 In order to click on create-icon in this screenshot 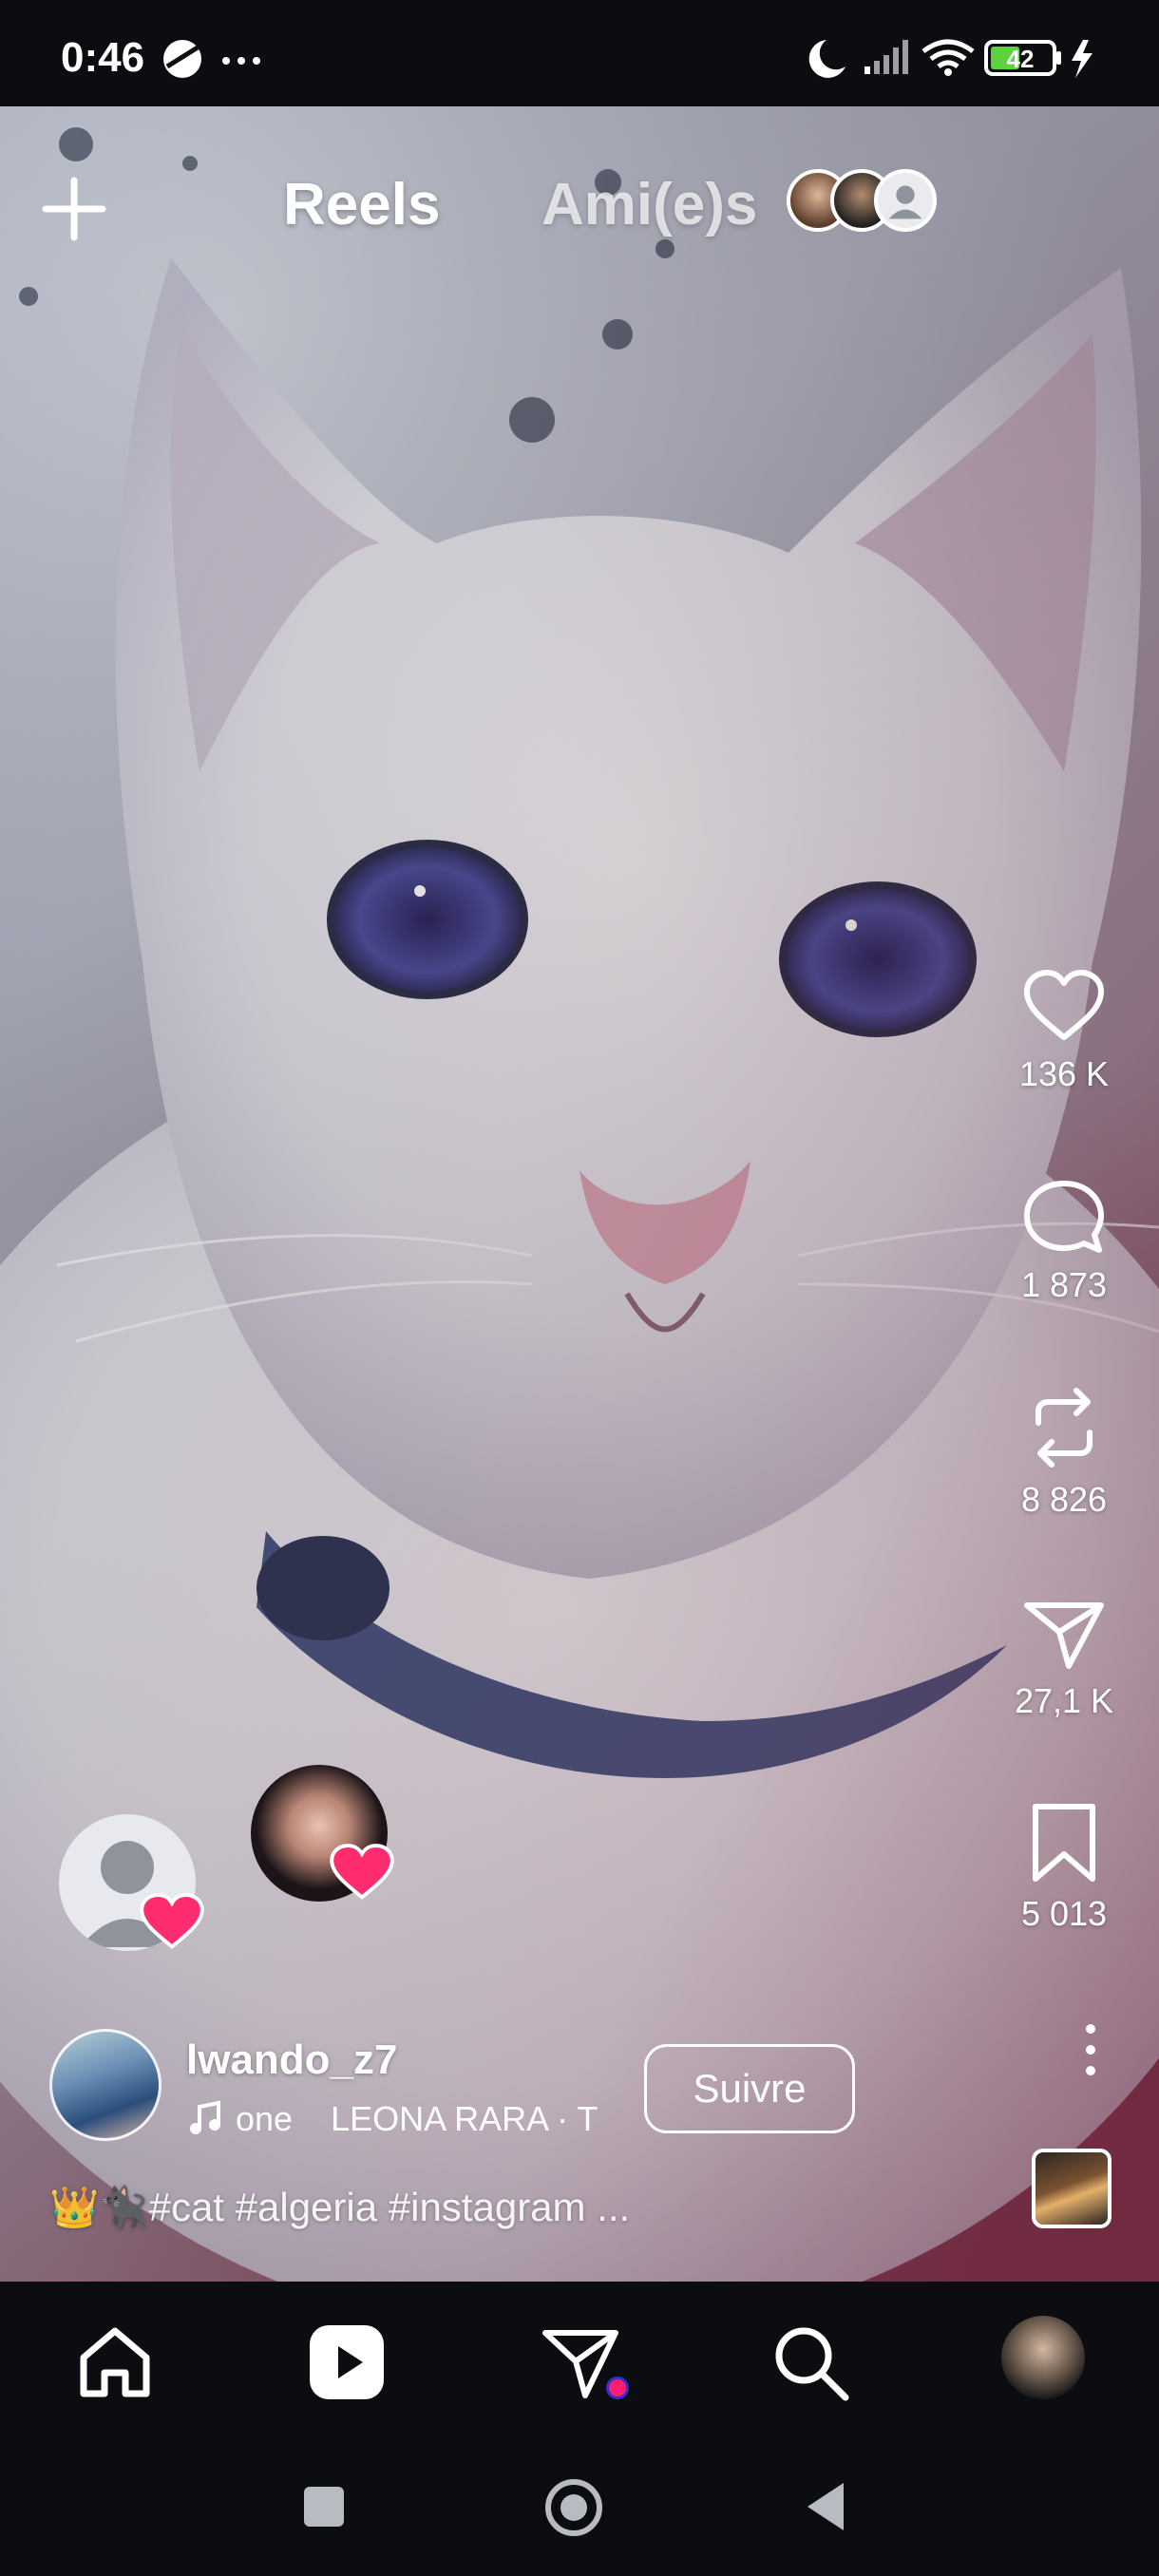, I will do `click(74, 209)`.